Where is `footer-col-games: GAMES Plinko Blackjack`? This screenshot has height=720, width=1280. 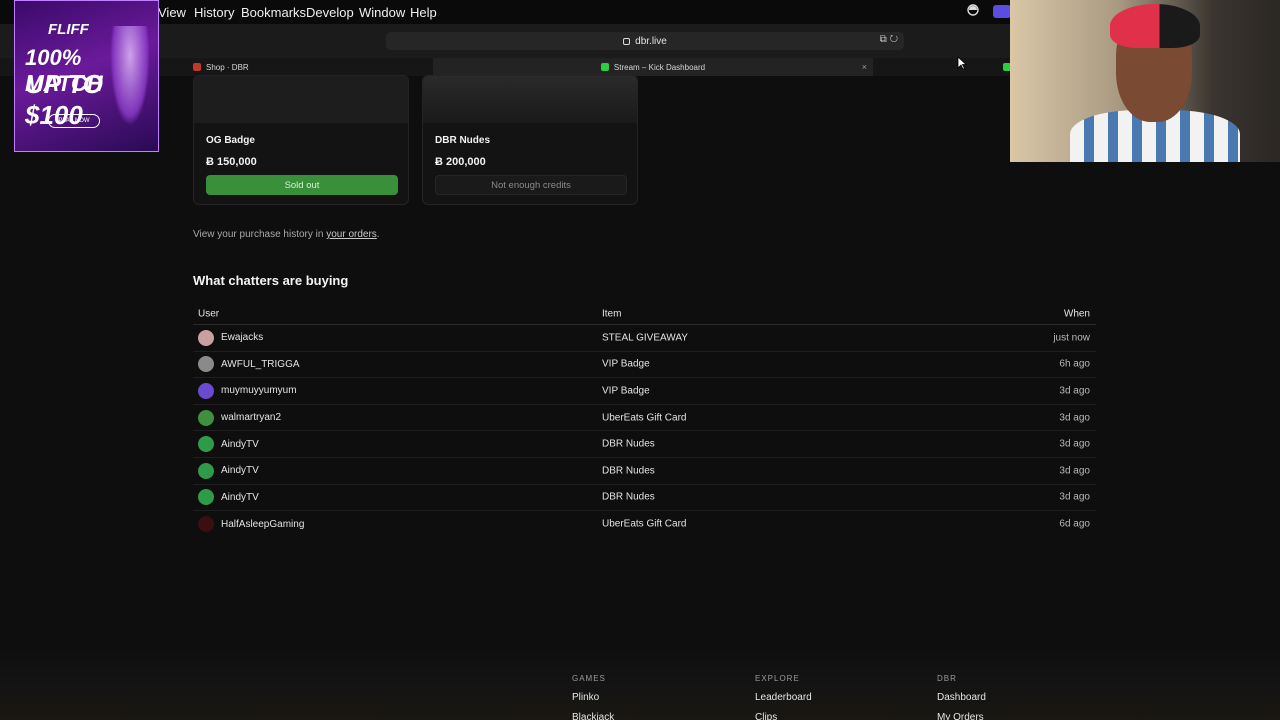
footer-col-games: GAMES Plinko Blackjack is located at coordinates (593, 697).